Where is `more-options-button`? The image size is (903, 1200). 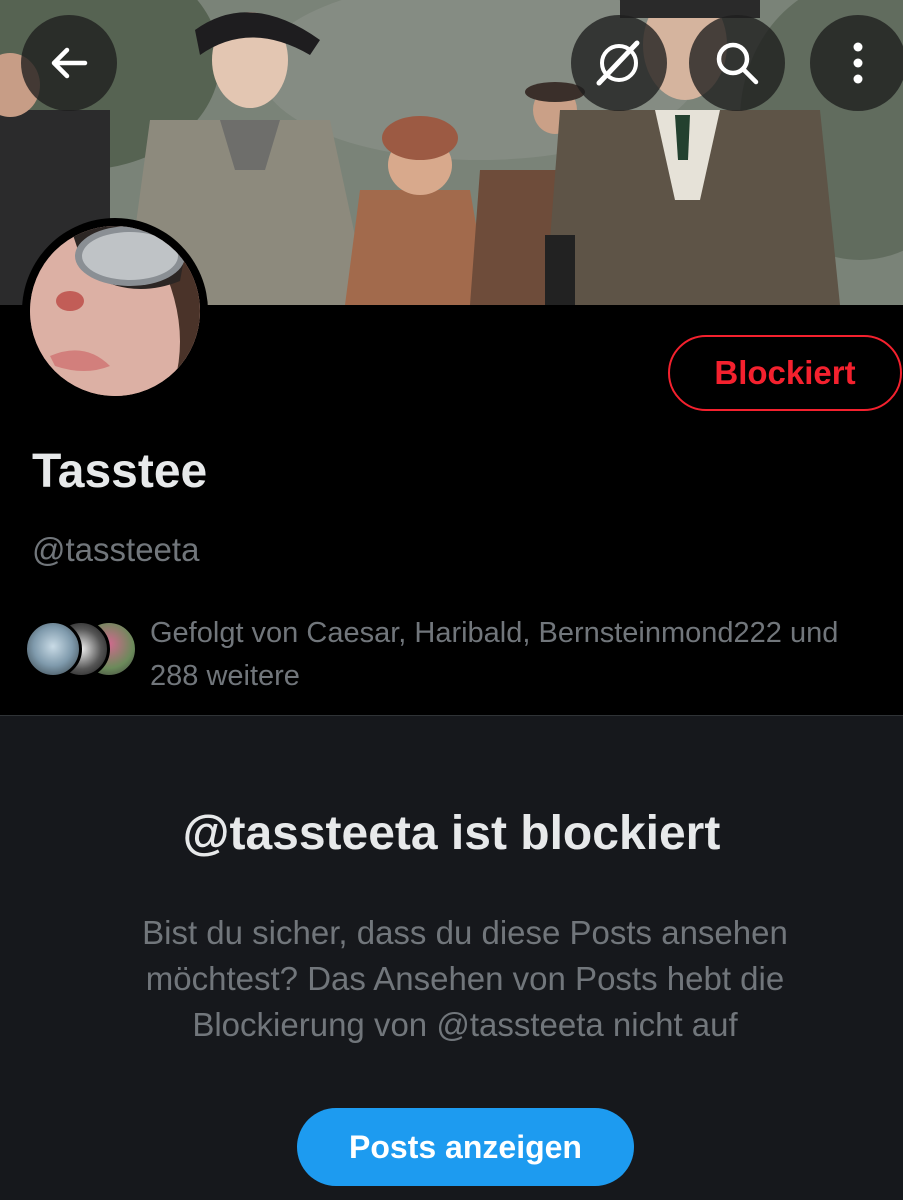
more-options-button is located at coordinates (856, 63).